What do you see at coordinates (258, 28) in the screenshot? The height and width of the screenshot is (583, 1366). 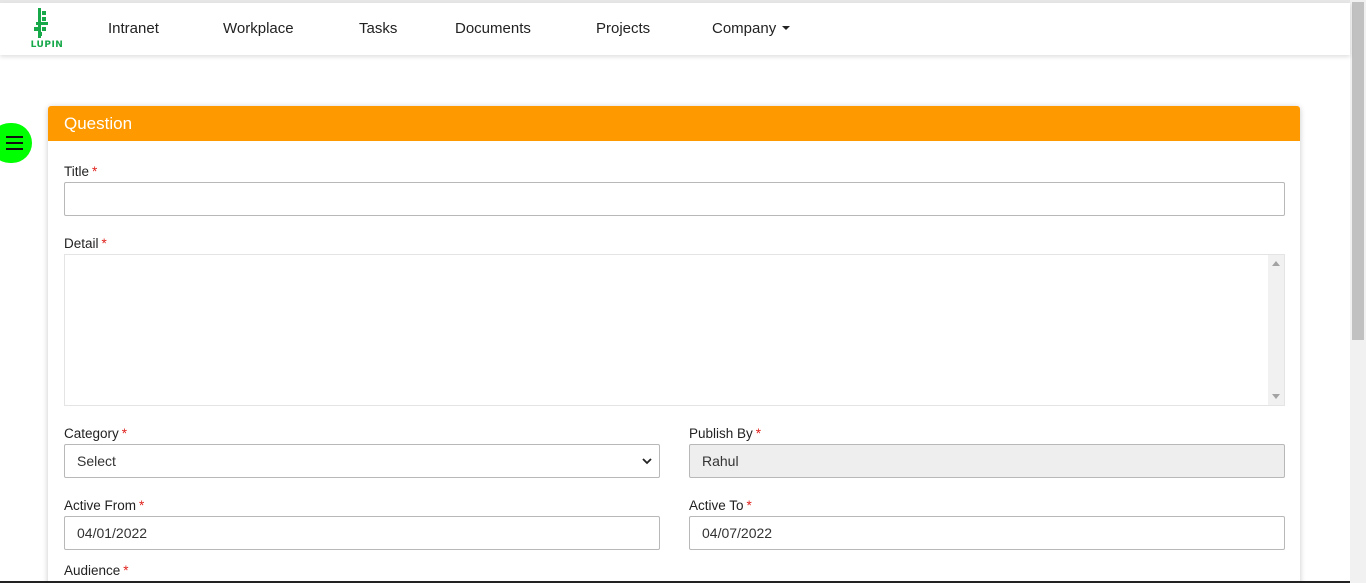 I see `nav-workplace: Workplace` at bounding box center [258, 28].